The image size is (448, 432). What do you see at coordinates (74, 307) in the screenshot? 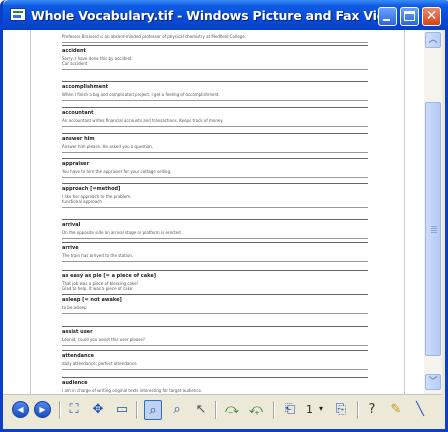
I see `entry-example: to be asleep` at bounding box center [74, 307].